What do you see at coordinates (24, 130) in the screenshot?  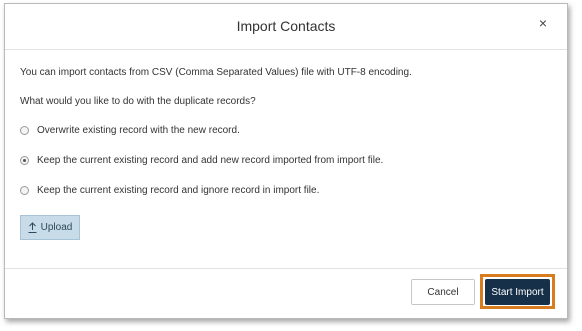 I see `radio-overwrite` at bounding box center [24, 130].